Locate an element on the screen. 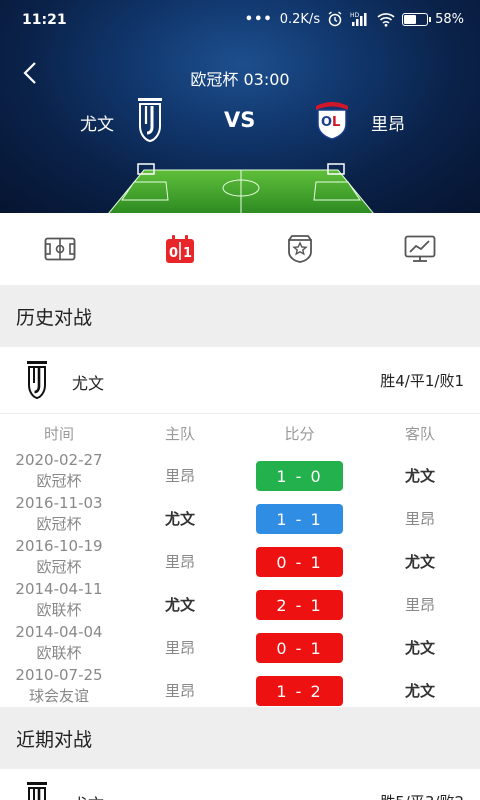  pitch-icon is located at coordinates (60, 249).